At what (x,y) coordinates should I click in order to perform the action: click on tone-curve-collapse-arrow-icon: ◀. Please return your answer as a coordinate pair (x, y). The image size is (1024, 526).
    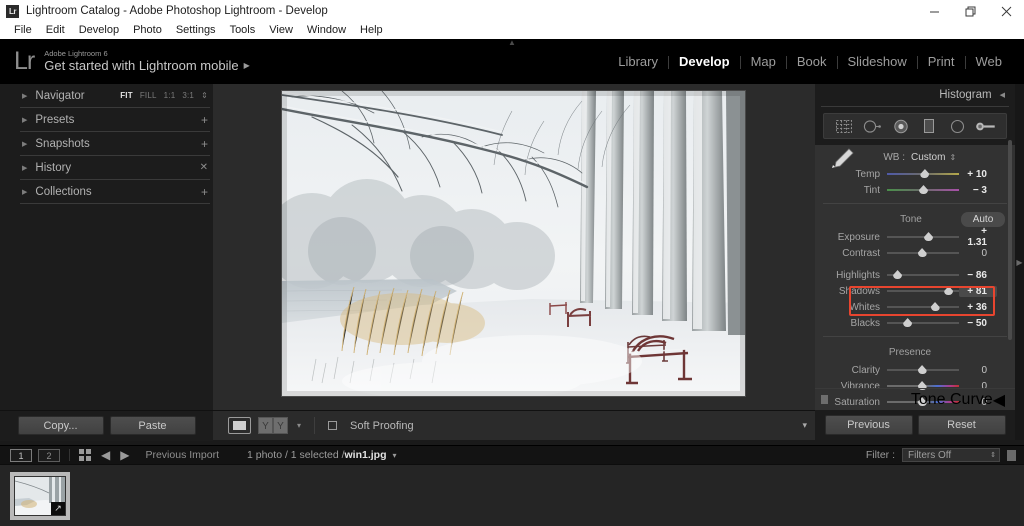
    Looking at the image, I should click on (999, 400).